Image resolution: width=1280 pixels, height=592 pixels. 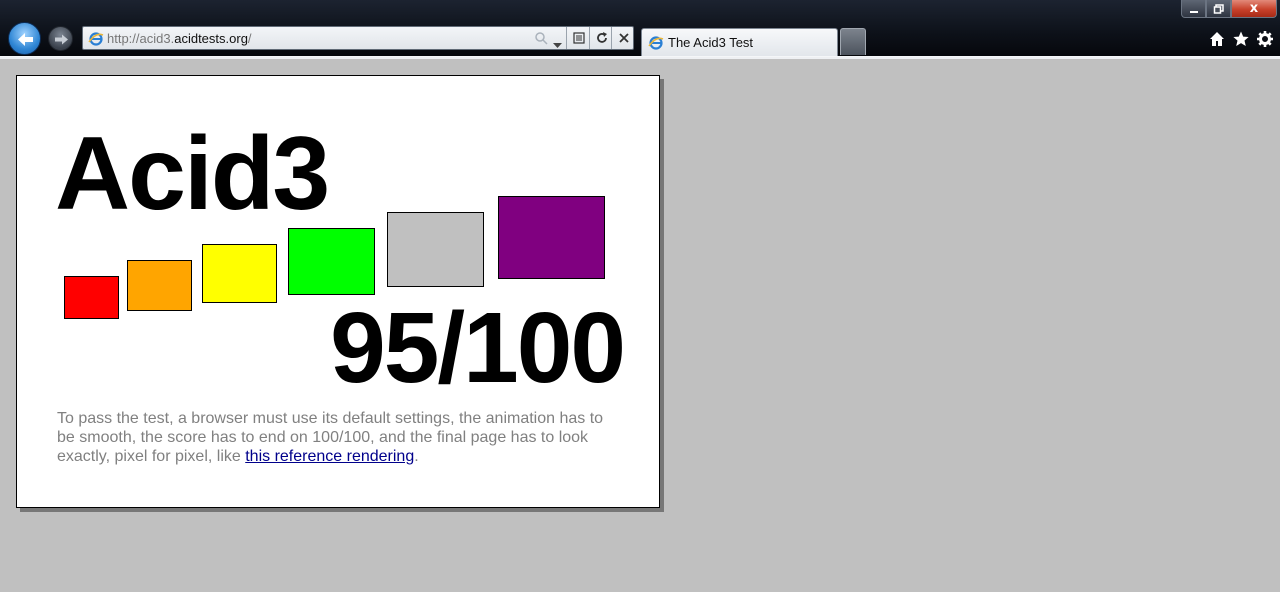 I want to click on compatibility-view-button, so click(x=578, y=38).